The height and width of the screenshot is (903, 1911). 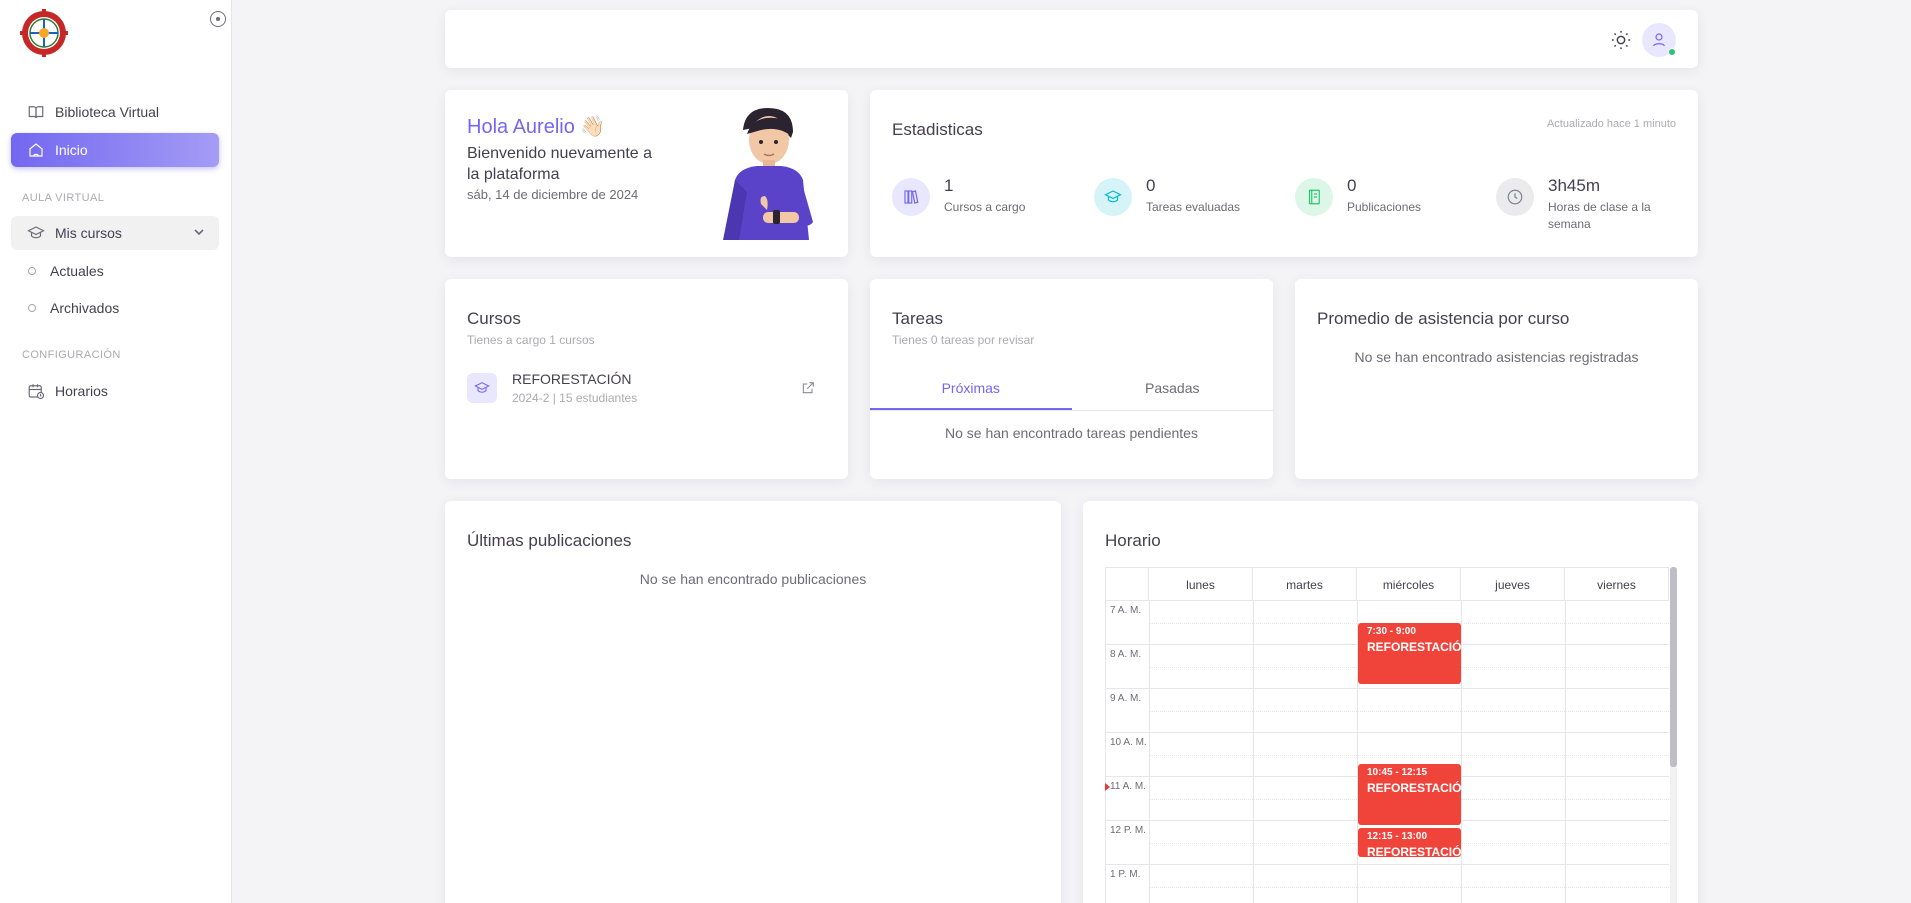 What do you see at coordinates (1128, 742) in the screenshot?
I see `hour-label: 10 A. M.` at bounding box center [1128, 742].